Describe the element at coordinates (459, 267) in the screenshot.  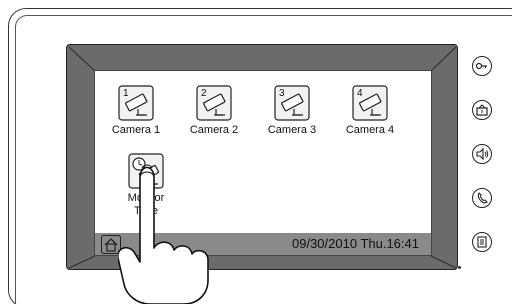
I see `indicator-led` at that location.